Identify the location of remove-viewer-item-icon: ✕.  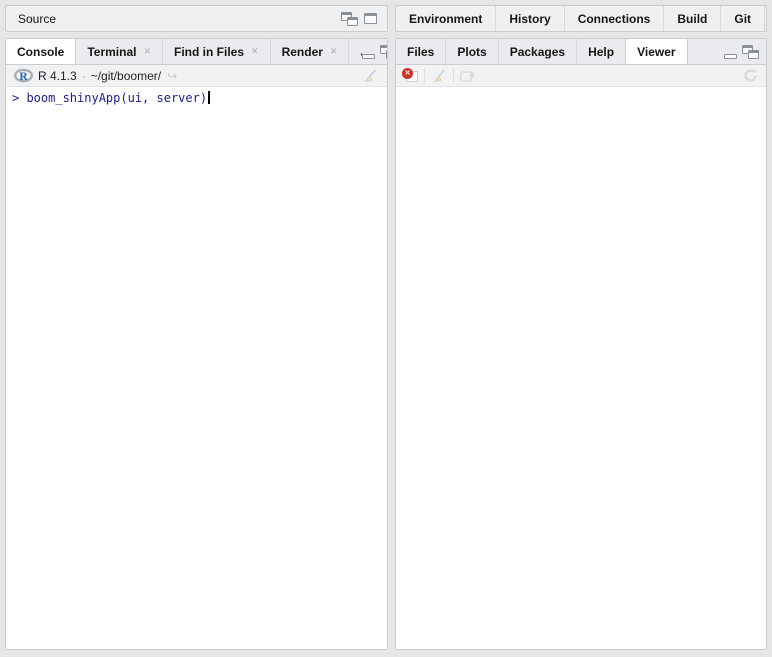
(410, 75).